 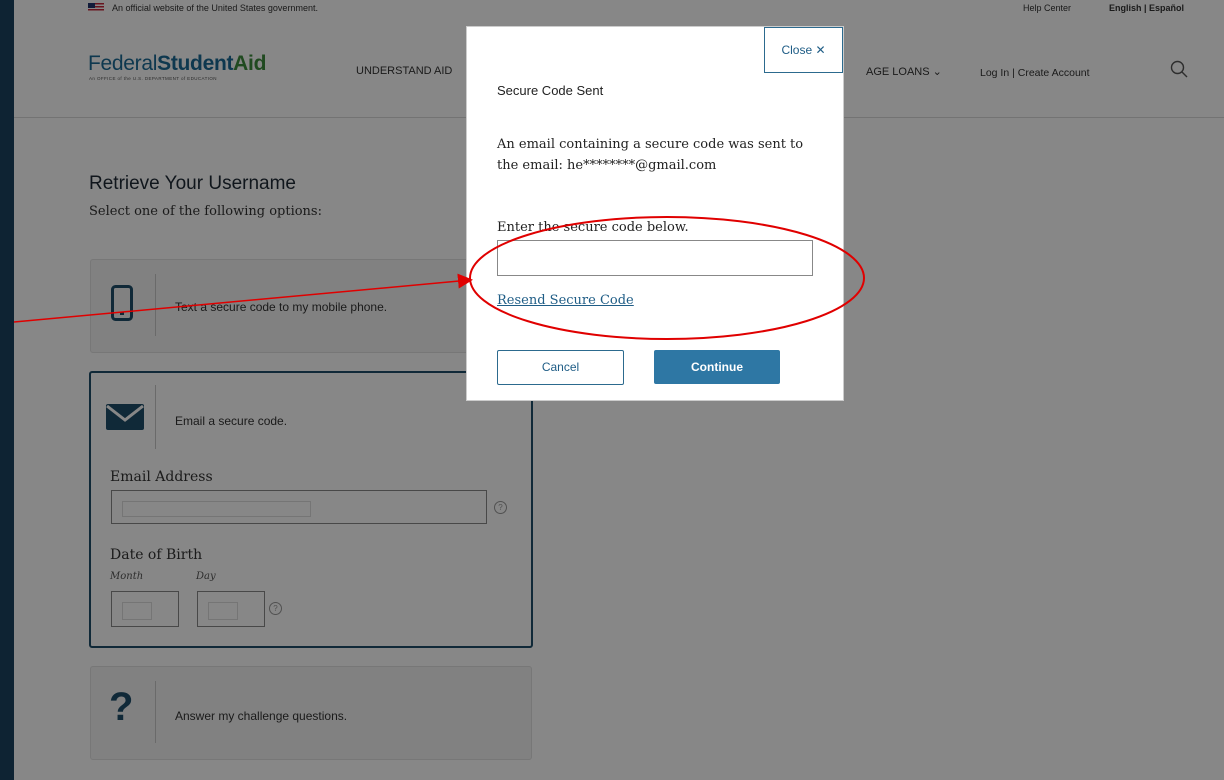 I want to click on secure-code-input, so click(x=655, y=258).